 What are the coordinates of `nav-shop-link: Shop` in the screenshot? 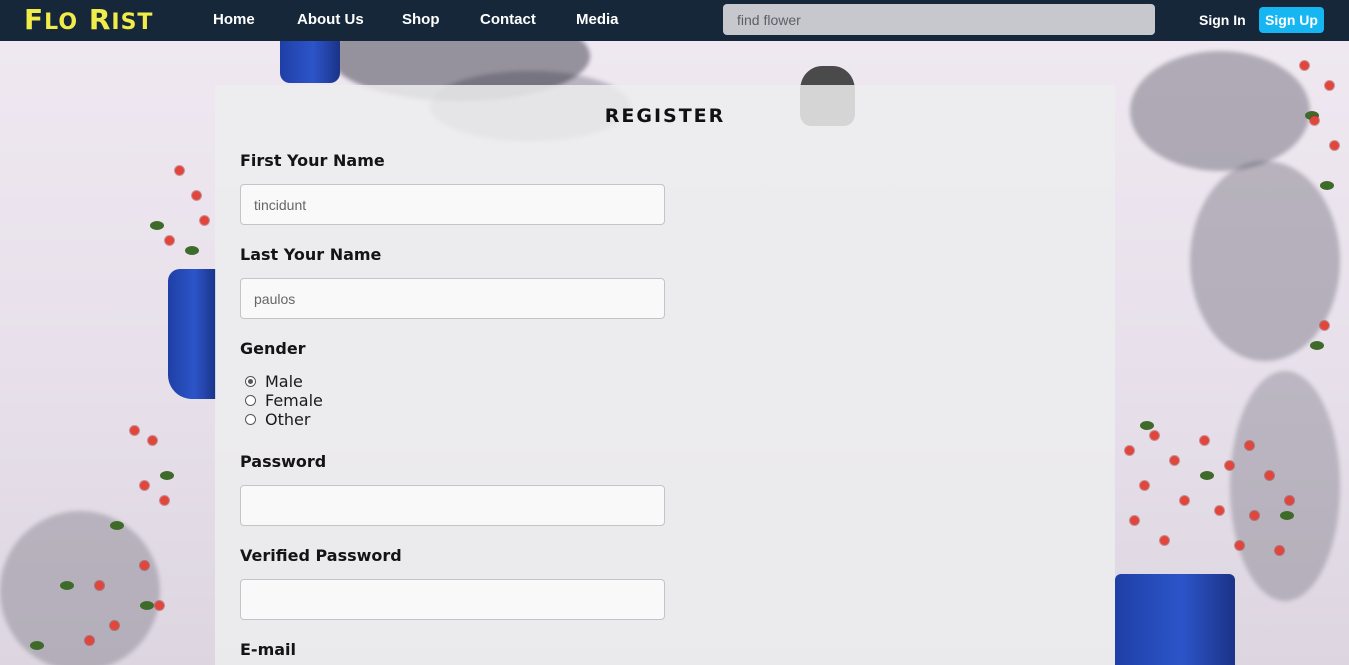 It's located at (421, 20).